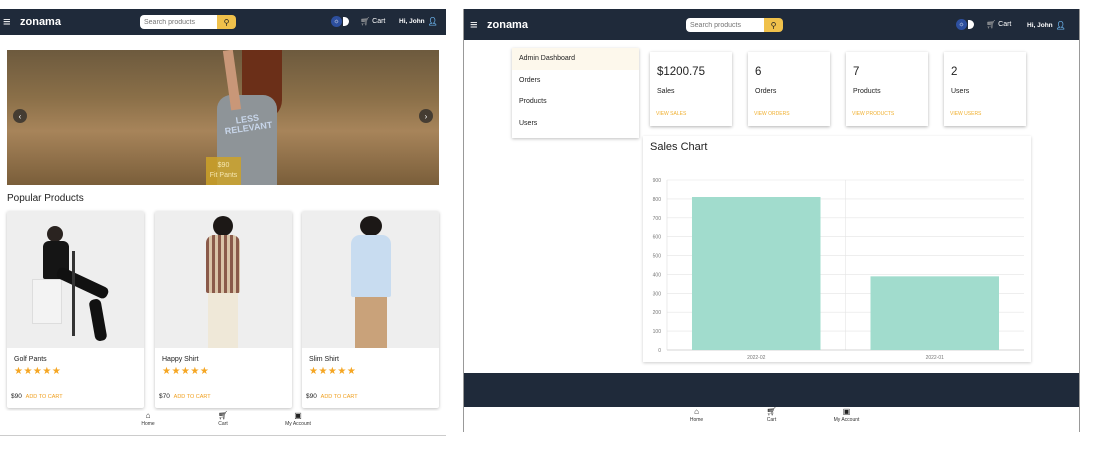 The width and height of the screenshot is (1116, 475). I want to click on x-tick-label: 2022-02, so click(756, 358).